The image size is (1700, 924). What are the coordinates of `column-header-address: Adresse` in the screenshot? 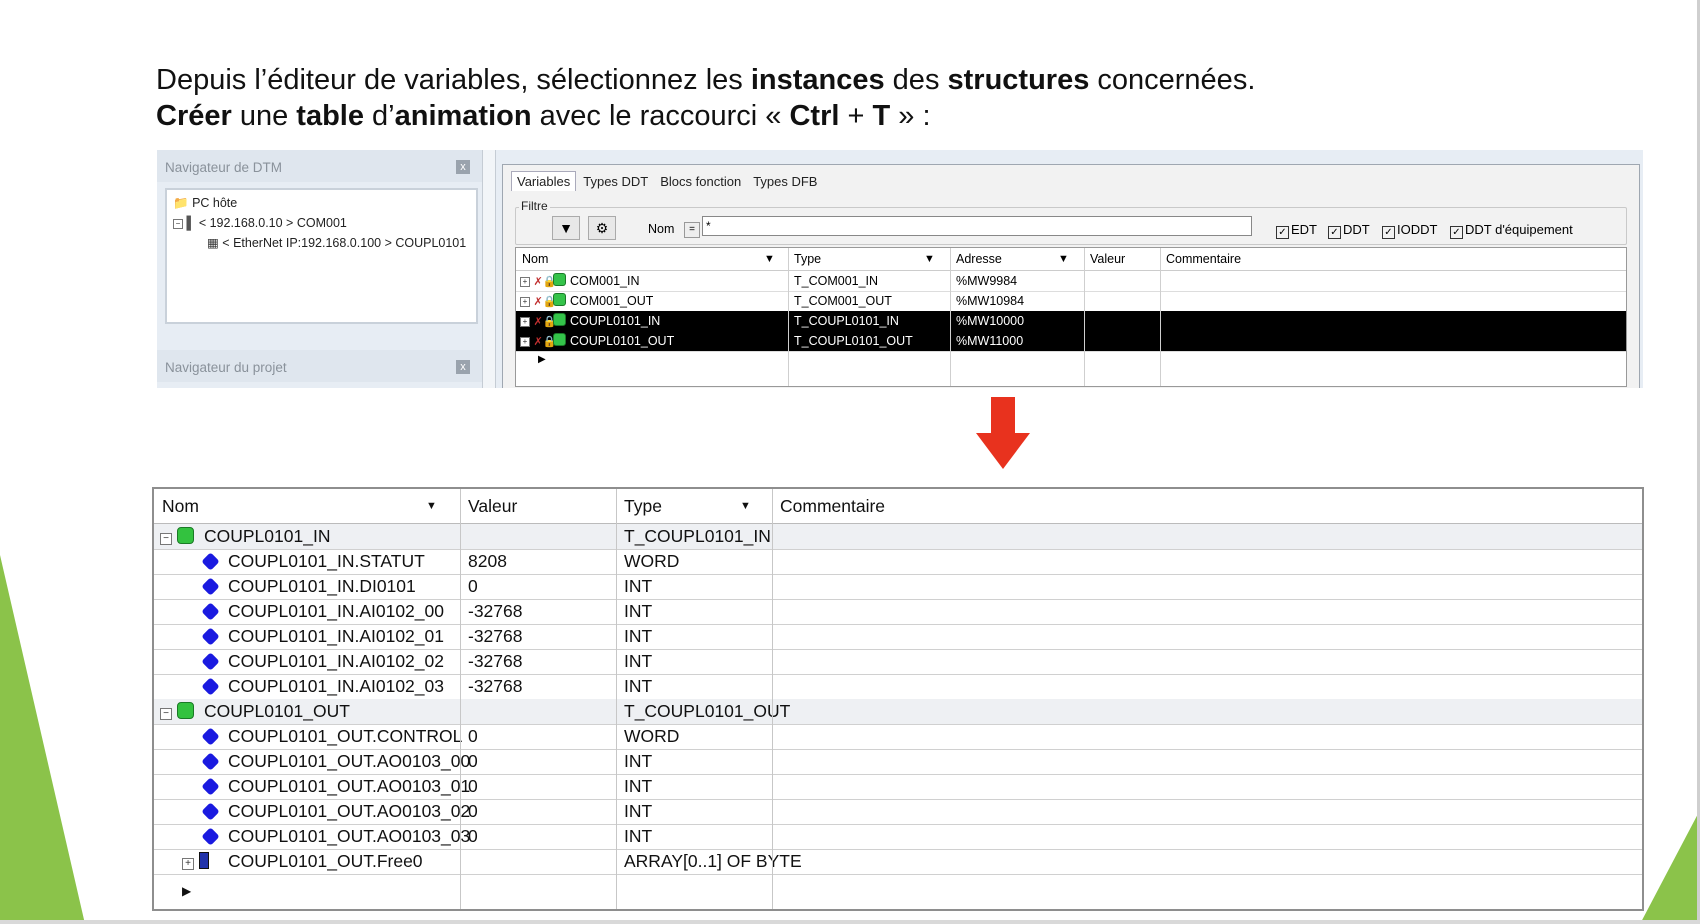 It's located at (979, 259).